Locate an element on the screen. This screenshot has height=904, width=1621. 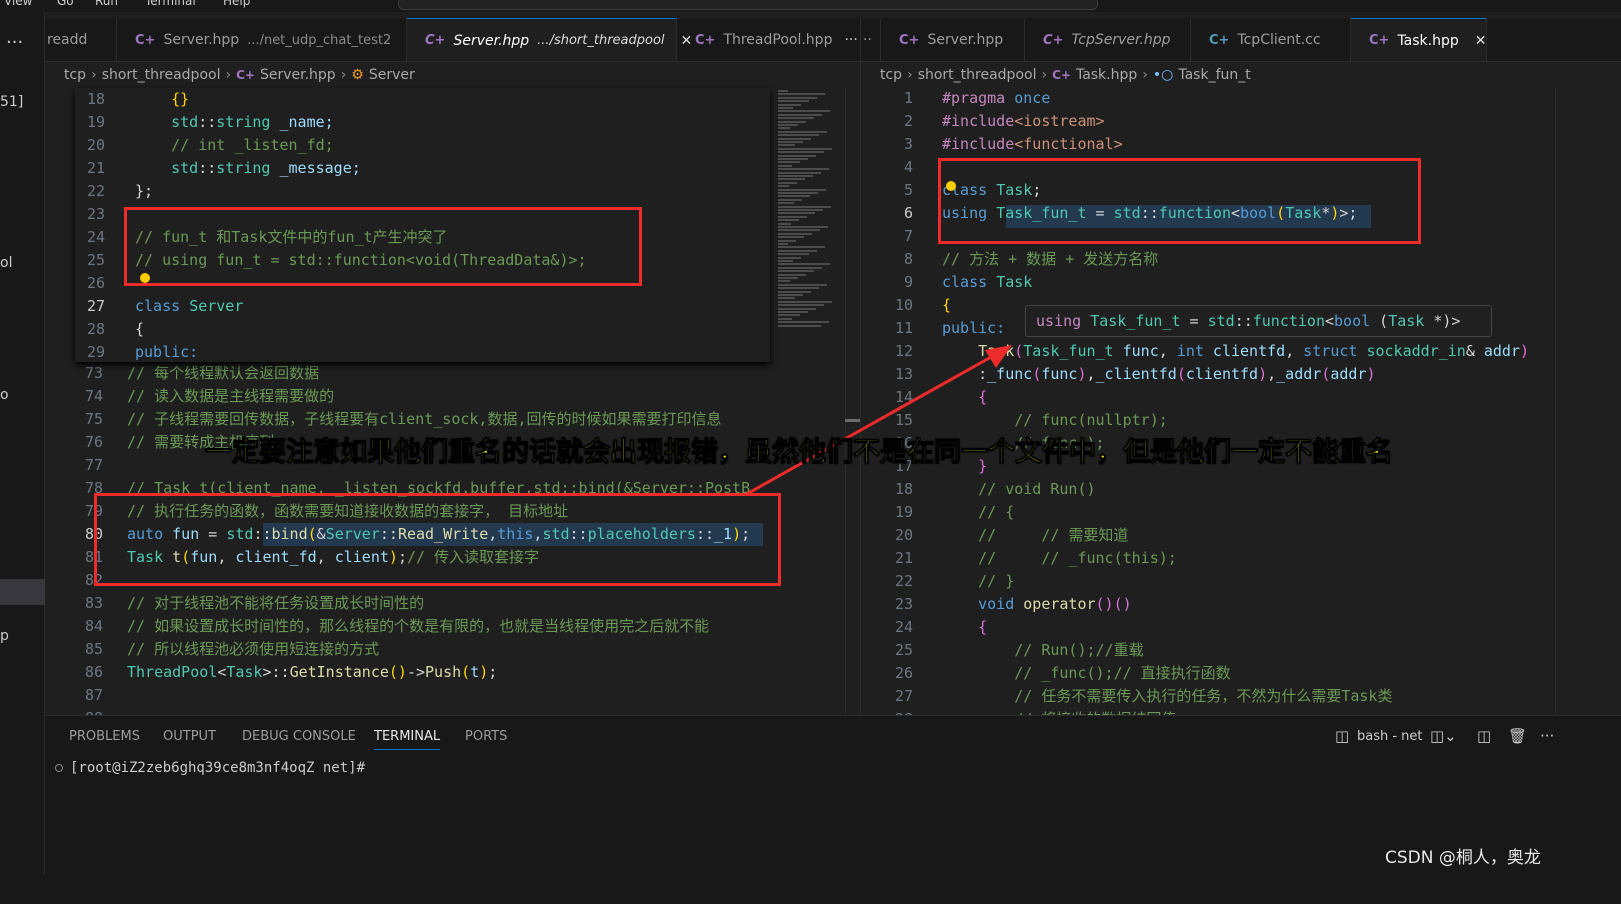
tab-task-hpp: C+ Task.hpp ✕ is located at coordinates (1419, 39).